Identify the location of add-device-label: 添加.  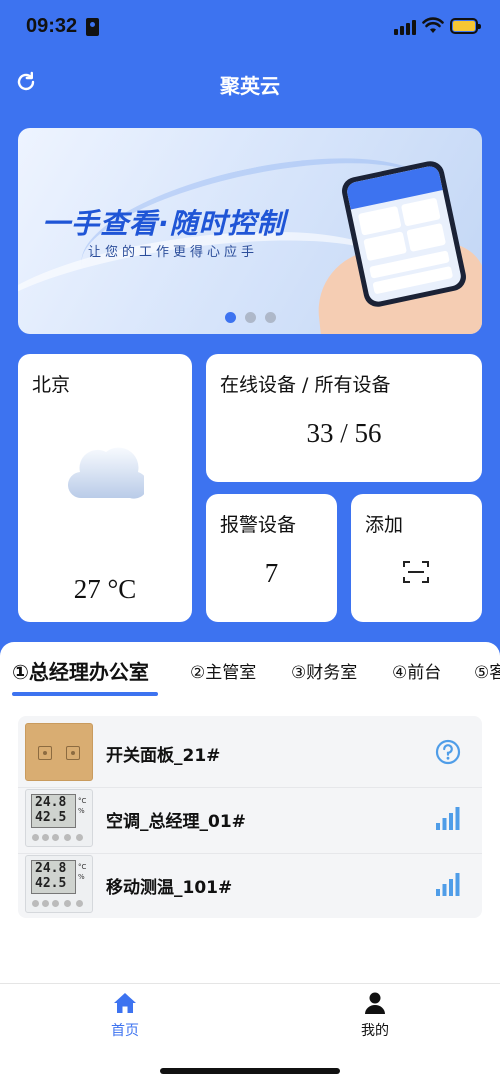
(384, 525).